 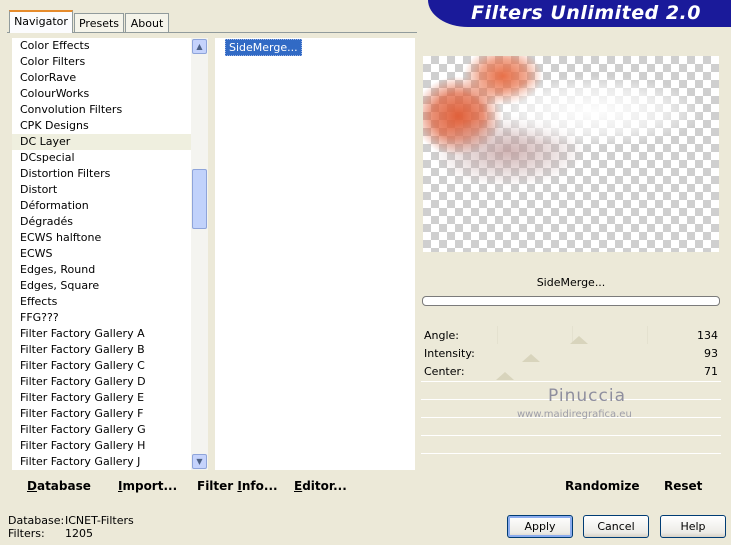 I want to click on category-item: DC Layer, so click(x=101, y=142).